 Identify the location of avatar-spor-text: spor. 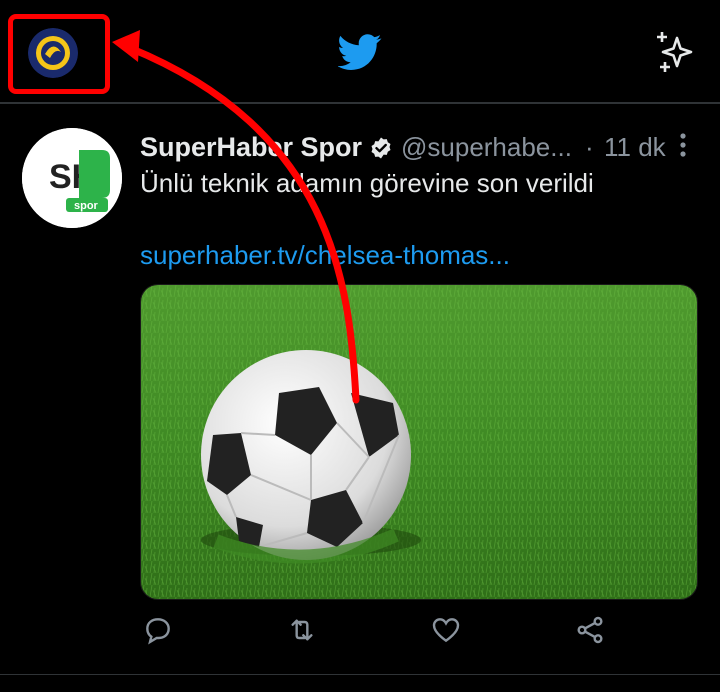
(86, 206).